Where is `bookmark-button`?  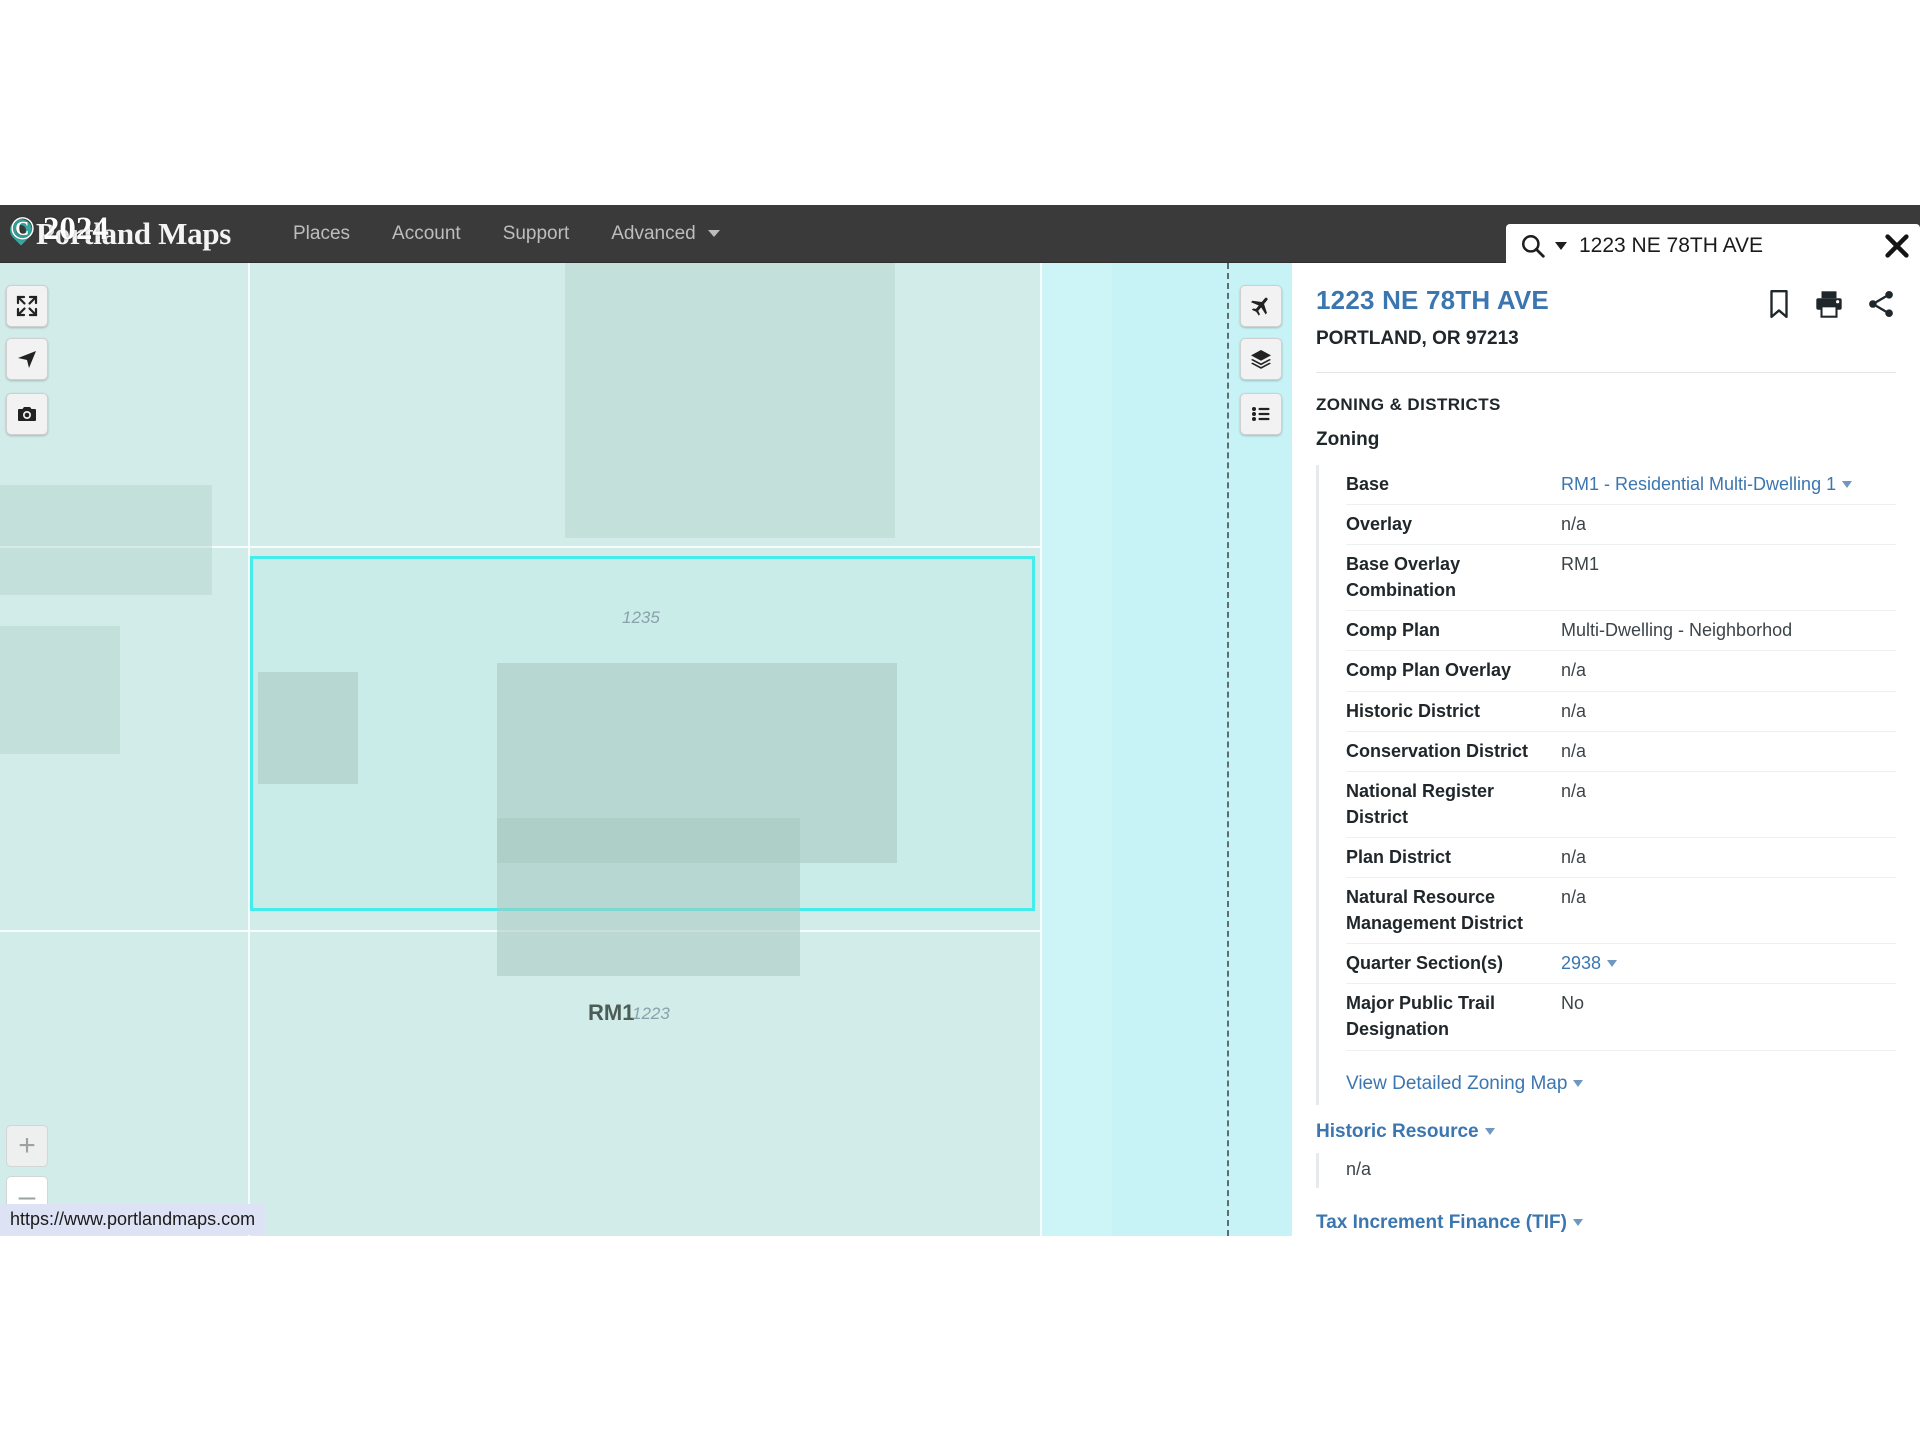 bookmark-button is located at coordinates (1779, 306).